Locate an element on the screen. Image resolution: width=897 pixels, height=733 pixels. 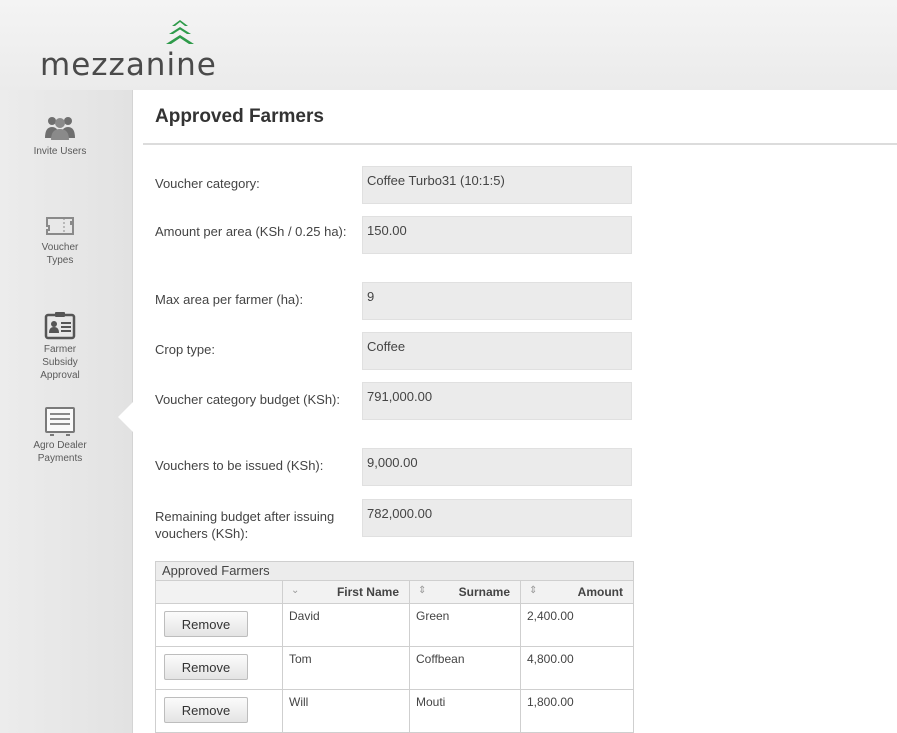
amount-cell: 2,400.00 is located at coordinates (577, 625).